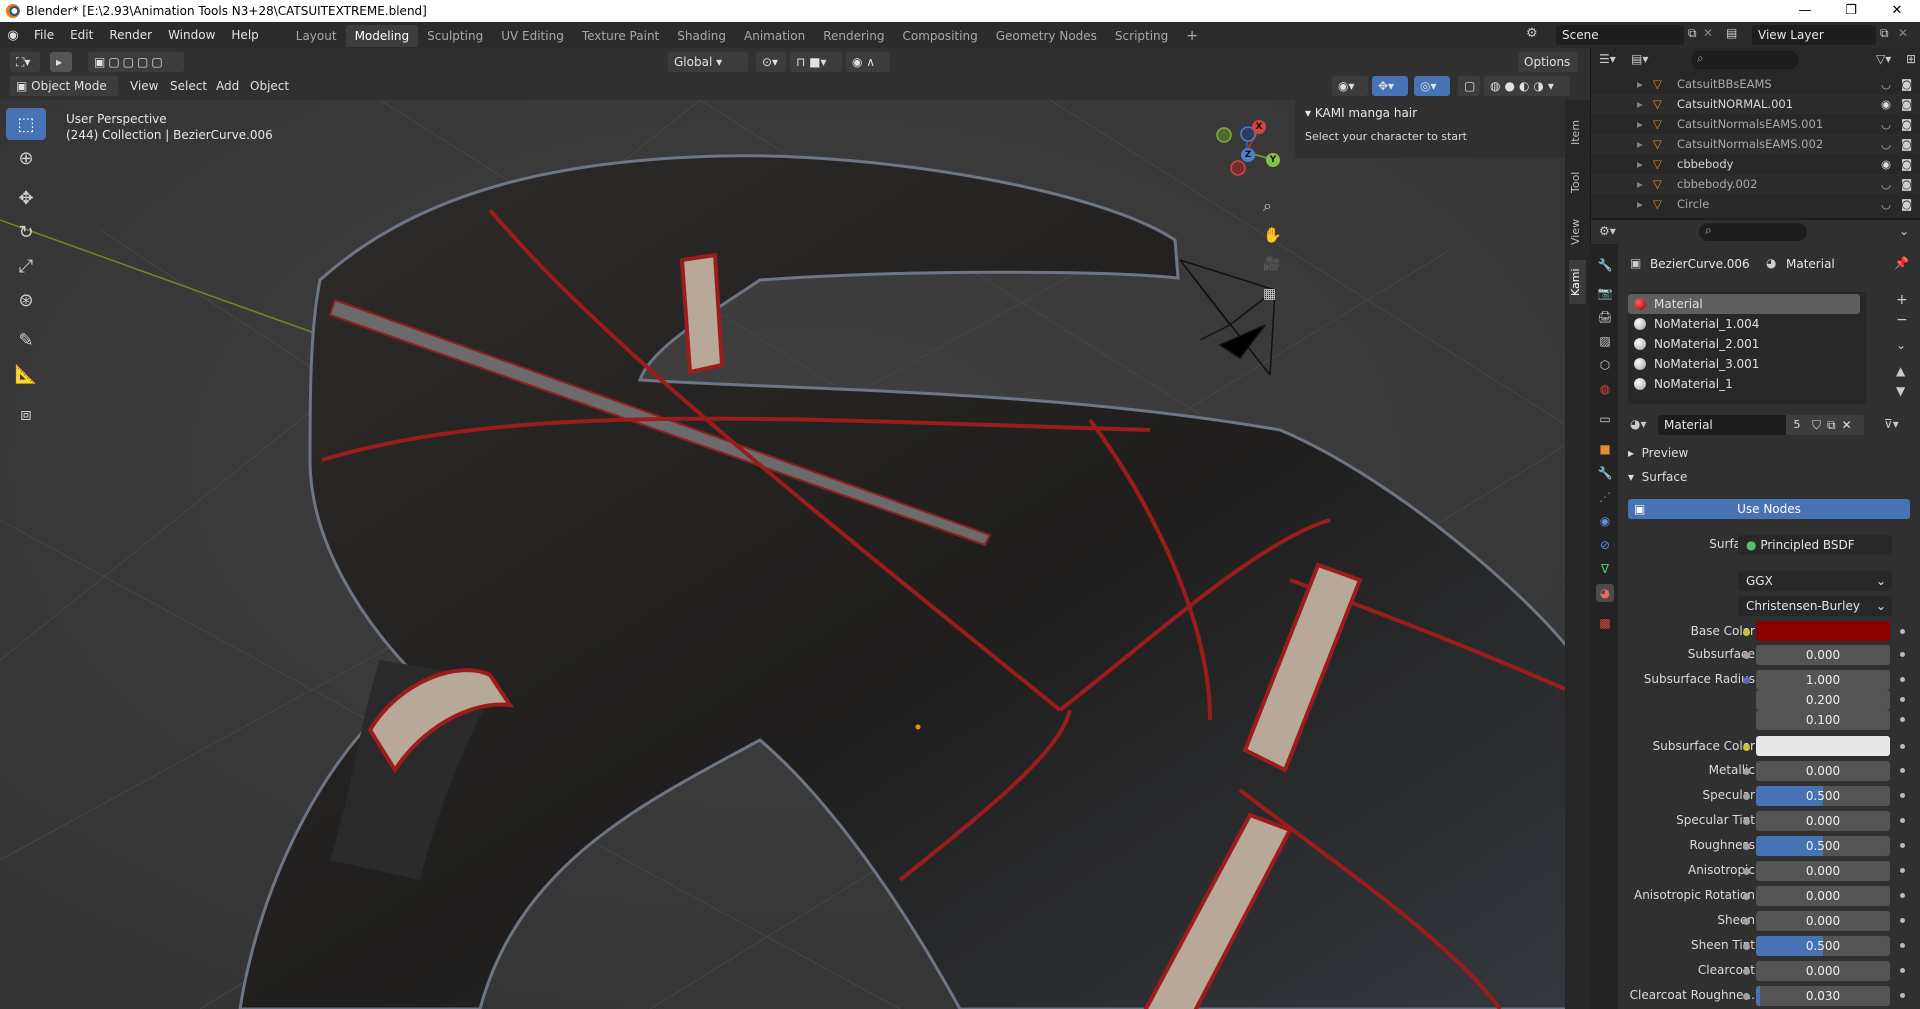  What do you see at coordinates (1883, 59) in the screenshot?
I see `filter-icon: ▽▾` at bounding box center [1883, 59].